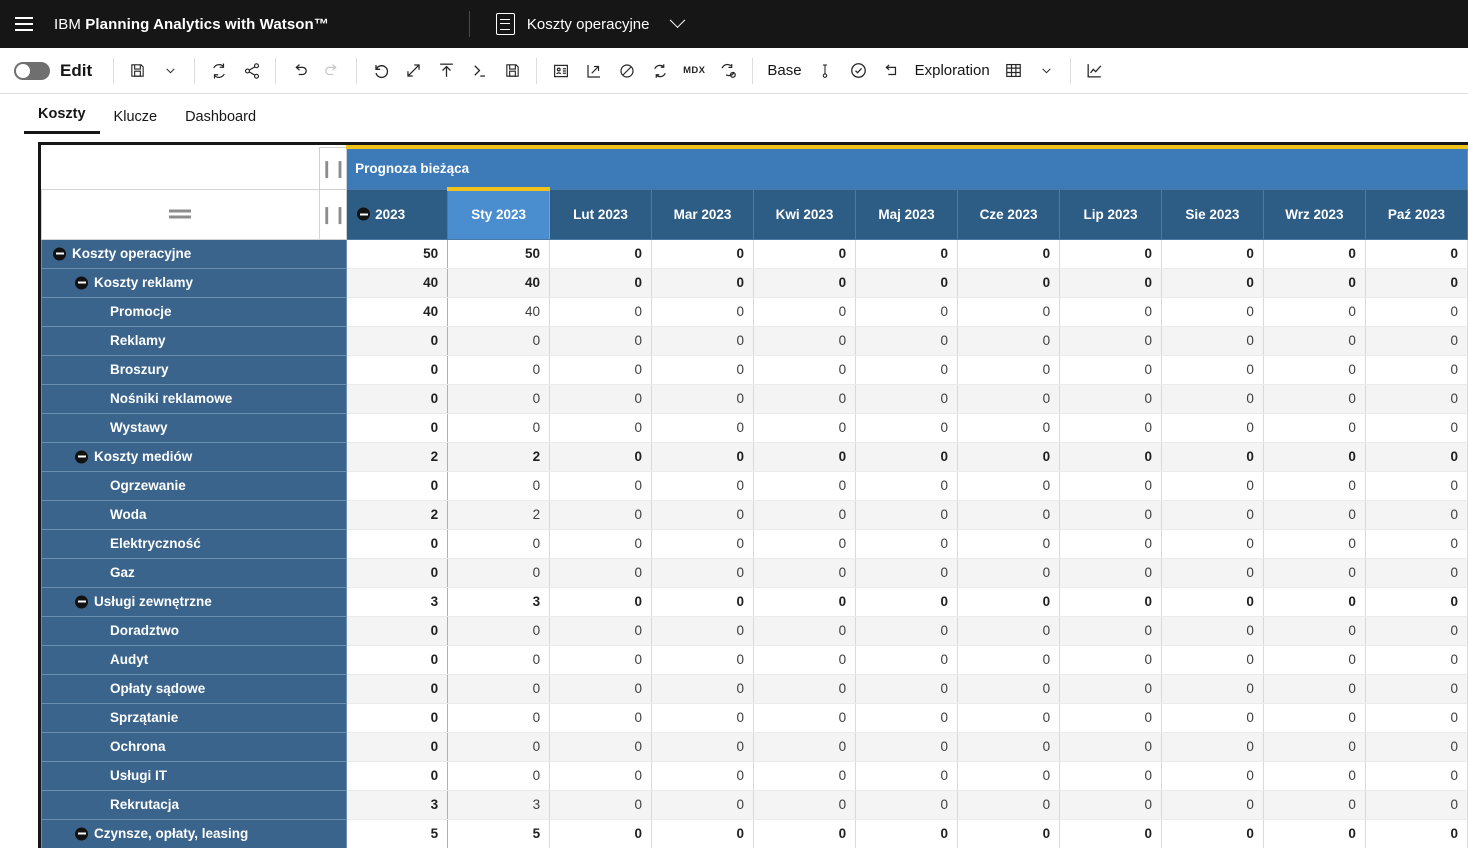 The height and width of the screenshot is (848, 1468). I want to click on row-header-audyt: Audyt, so click(194, 659).